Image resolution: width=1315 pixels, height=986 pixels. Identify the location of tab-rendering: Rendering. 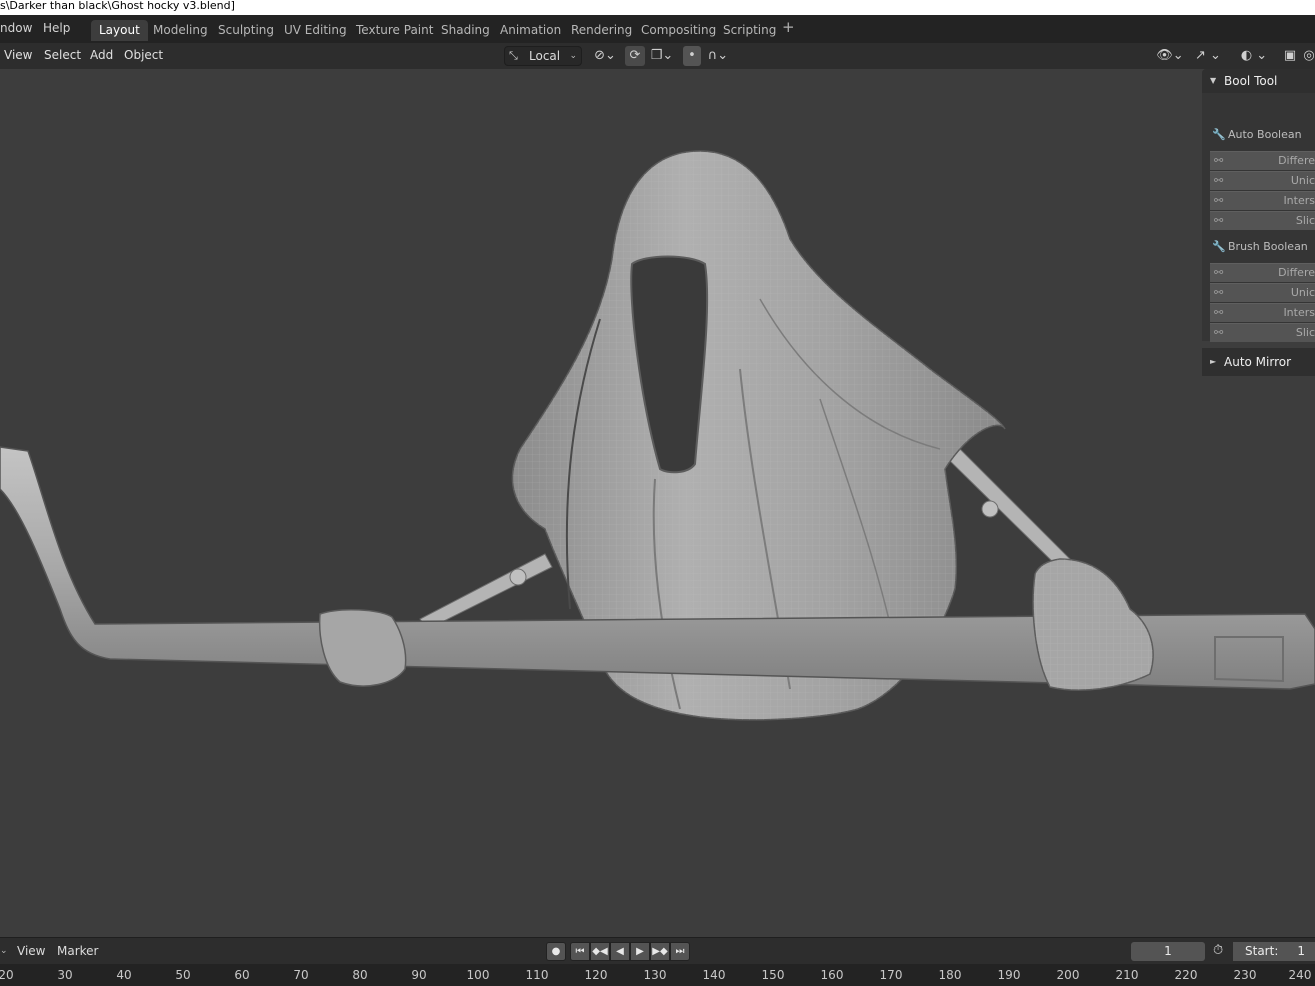
(601, 30).